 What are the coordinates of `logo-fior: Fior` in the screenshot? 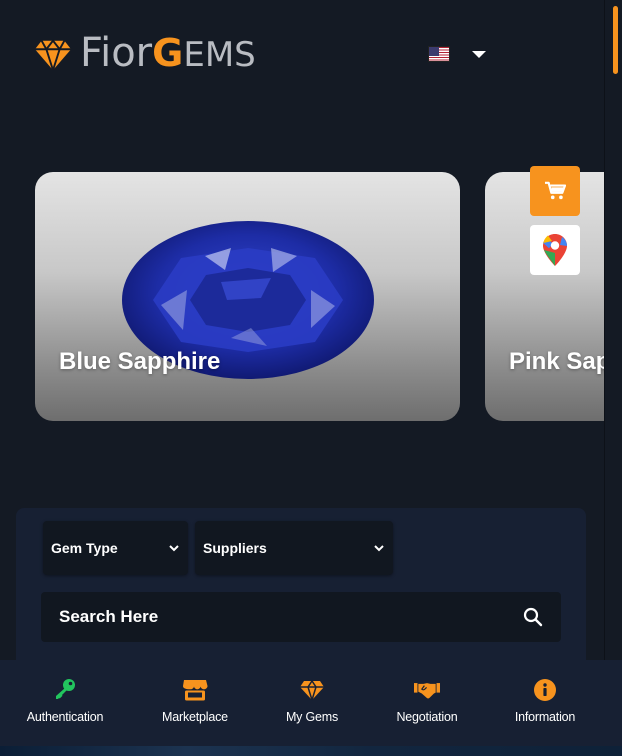 It's located at (116, 53).